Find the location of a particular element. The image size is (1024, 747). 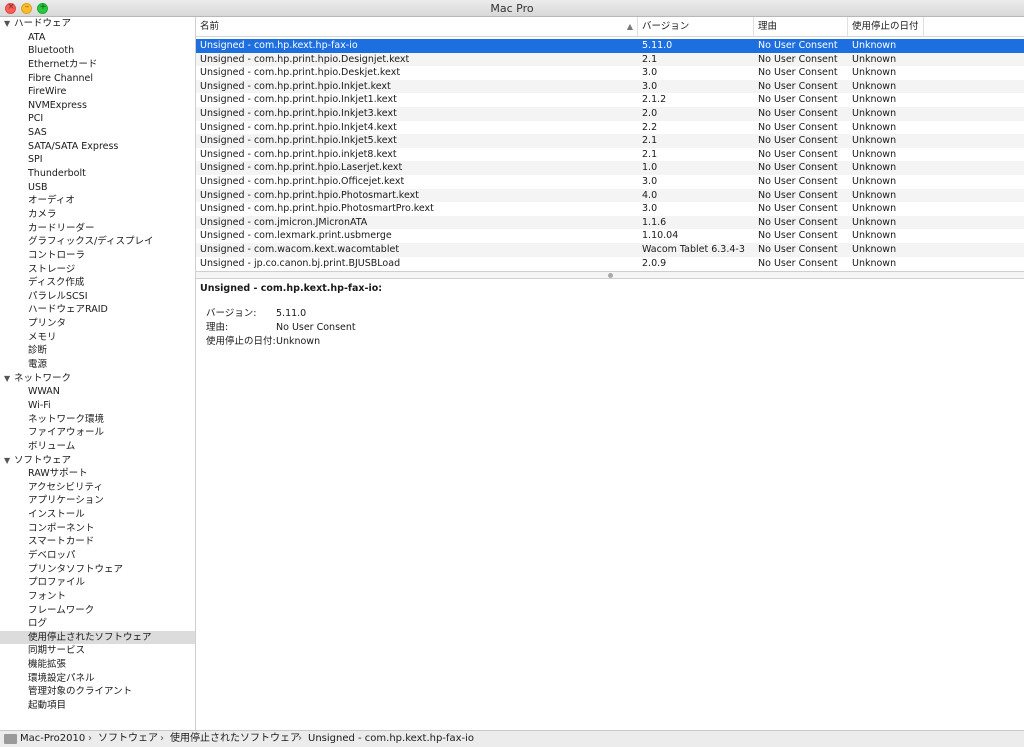

sidebar-item: ネットワーク環境 is located at coordinates (97, 420).